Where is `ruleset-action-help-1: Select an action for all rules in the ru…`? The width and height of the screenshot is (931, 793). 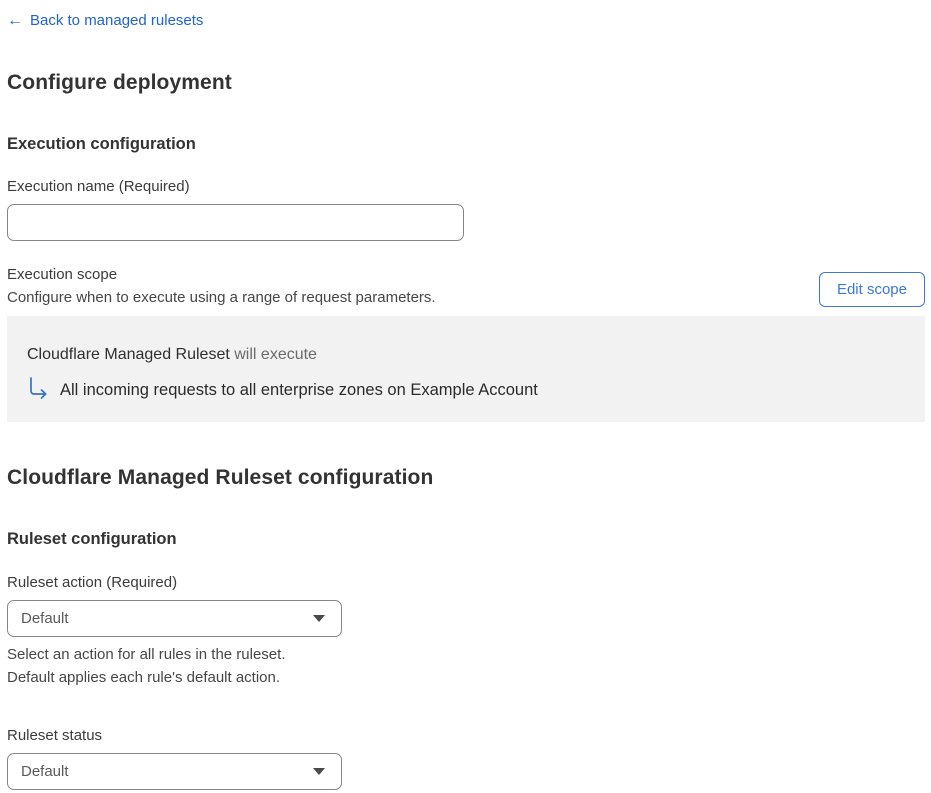
ruleset-action-help-1: Select an action for all rules in the ru… is located at coordinates (146, 654).